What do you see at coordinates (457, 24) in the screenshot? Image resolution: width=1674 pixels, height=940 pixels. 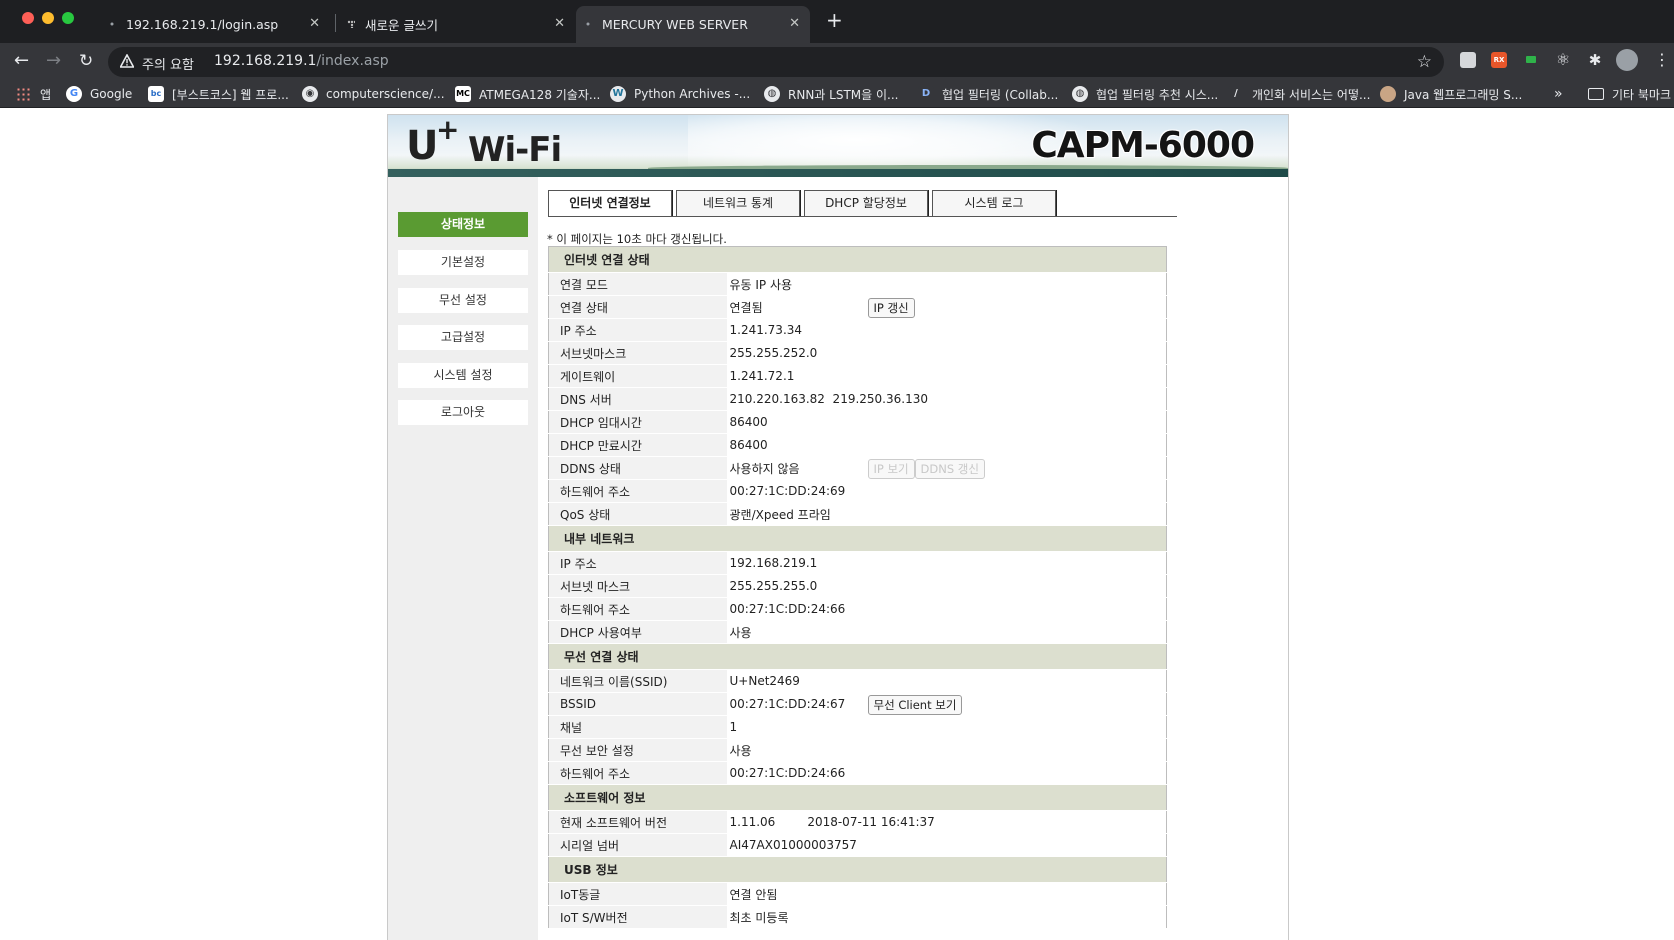 I see `browser-tab-new-post: 새로운 글쓰기 ✕` at bounding box center [457, 24].